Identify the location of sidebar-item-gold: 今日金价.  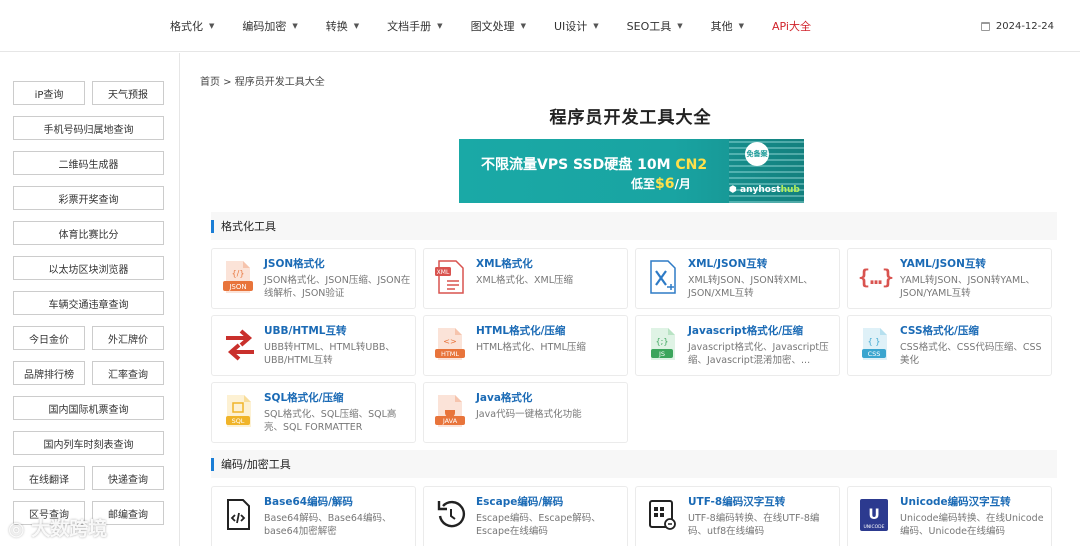
(49, 338).